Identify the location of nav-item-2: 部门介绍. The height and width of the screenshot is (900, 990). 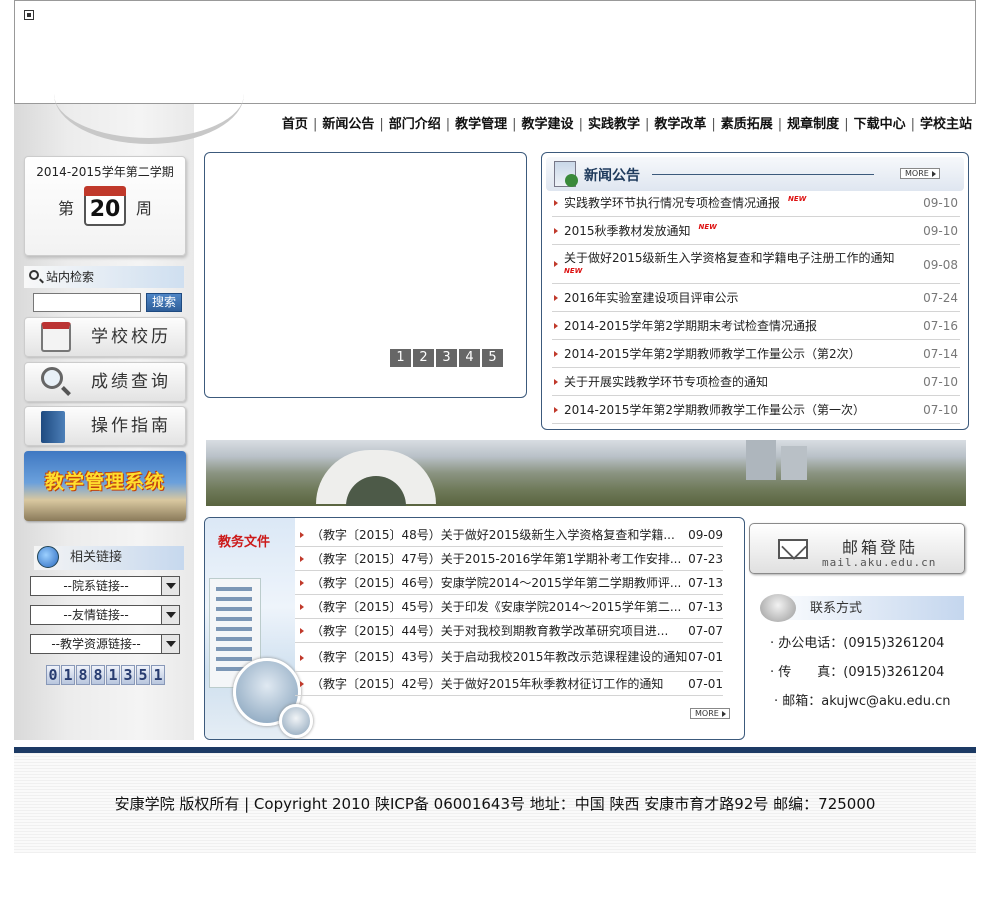
(415, 124).